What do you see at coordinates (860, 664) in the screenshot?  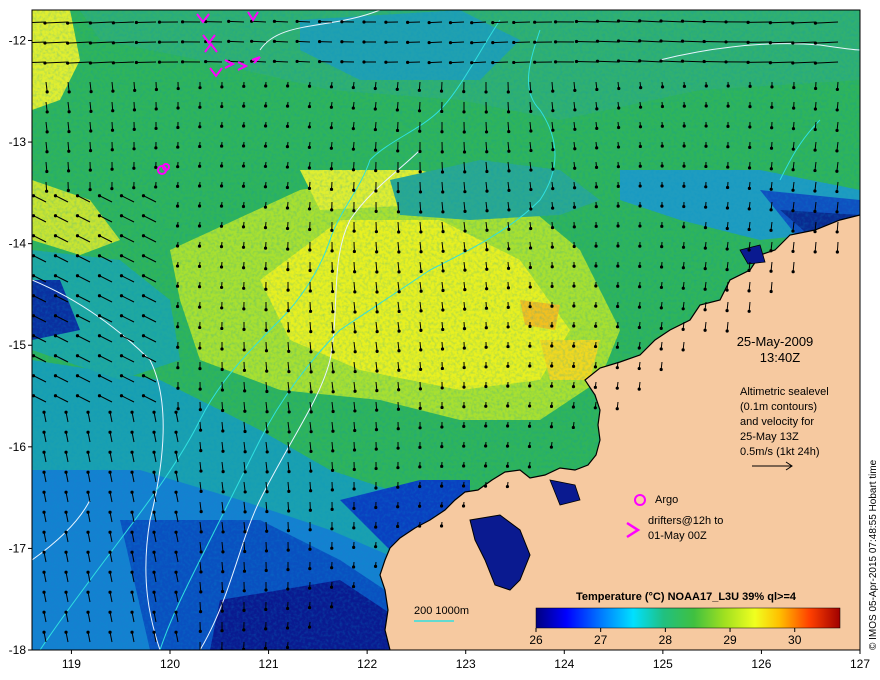 I see `lon-tick-label: 127` at bounding box center [860, 664].